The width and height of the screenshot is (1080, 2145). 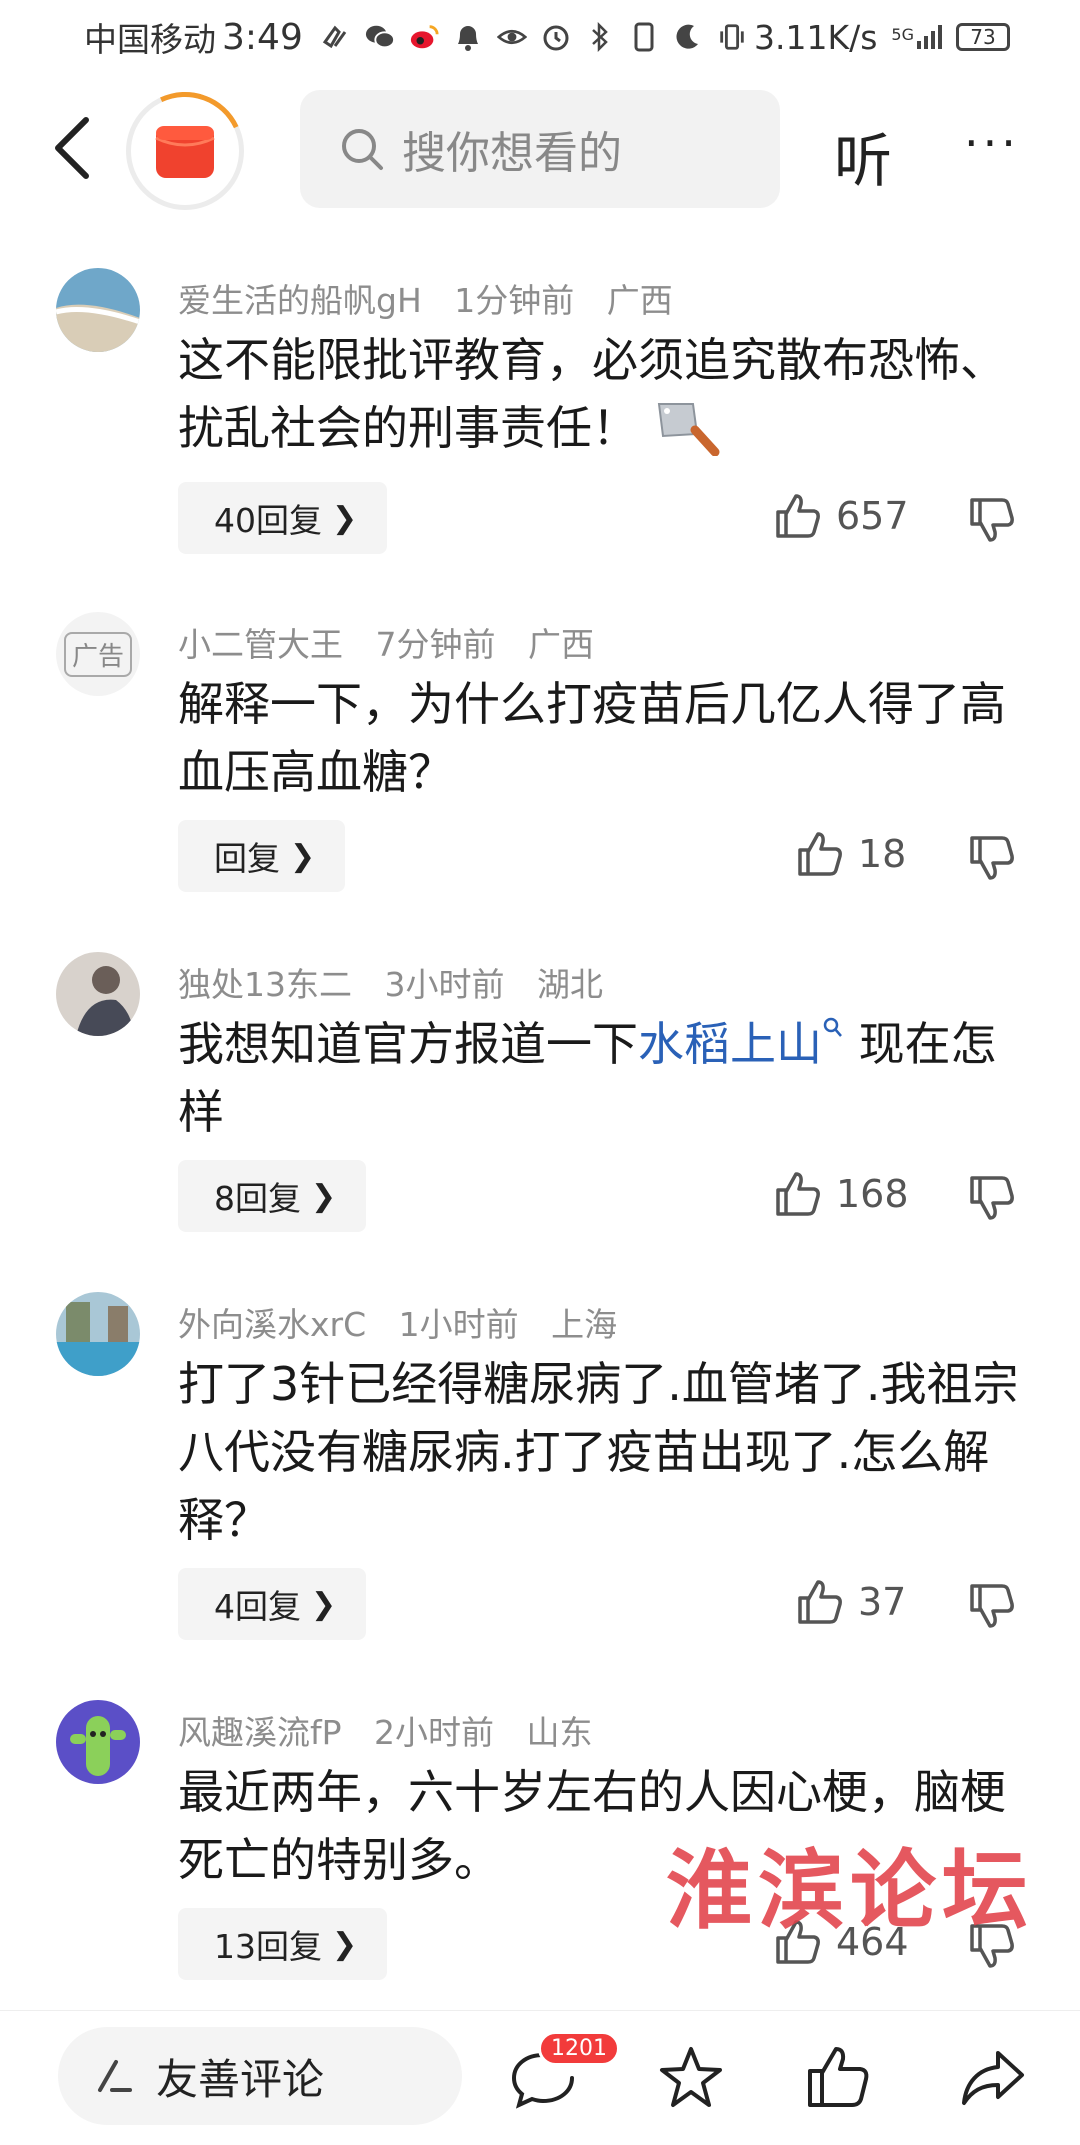 I want to click on comment-time: 3小时前, so click(x=444, y=984).